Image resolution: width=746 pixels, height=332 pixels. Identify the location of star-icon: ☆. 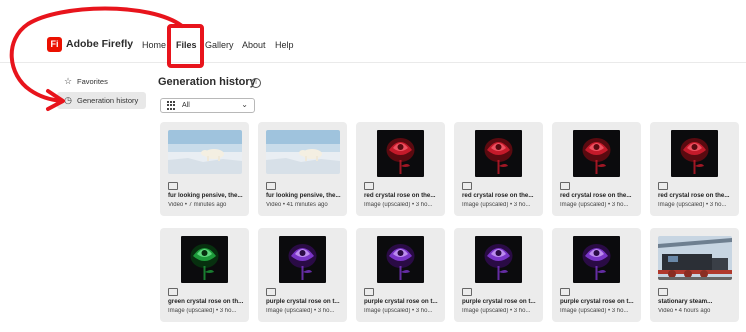
(68, 81).